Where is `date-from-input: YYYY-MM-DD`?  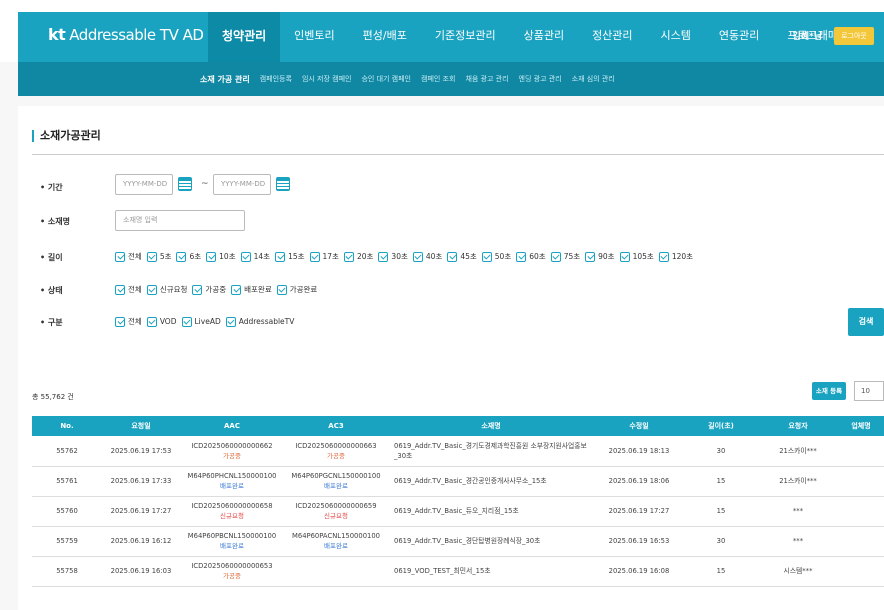 date-from-input: YYYY-MM-DD is located at coordinates (144, 184).